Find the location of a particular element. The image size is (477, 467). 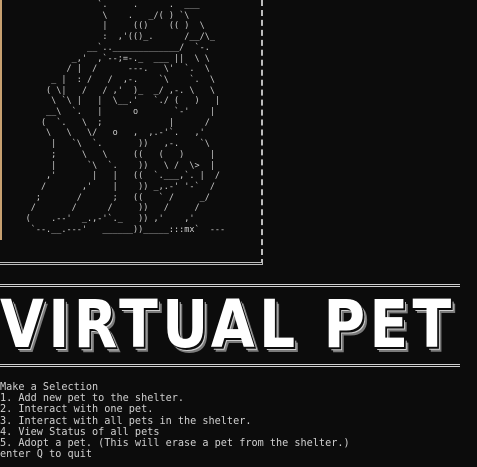

menu-option-add-pet: 1. Add new pet to the shelter. is located at coordinates (238, 398).